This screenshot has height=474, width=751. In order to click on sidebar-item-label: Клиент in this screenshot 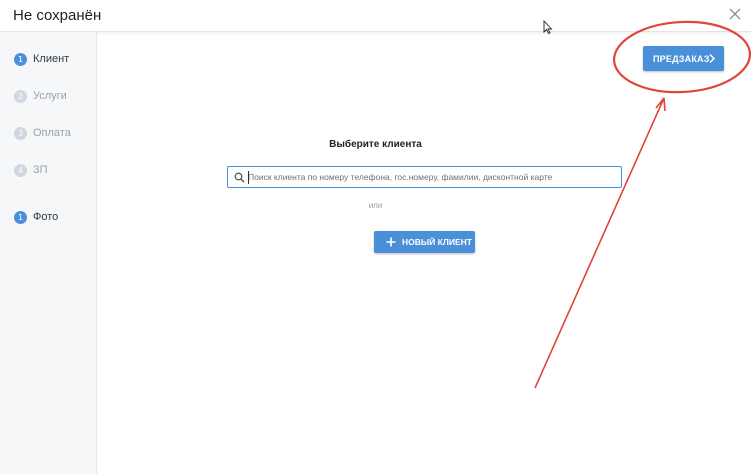, I will do `click(51, 59)`.